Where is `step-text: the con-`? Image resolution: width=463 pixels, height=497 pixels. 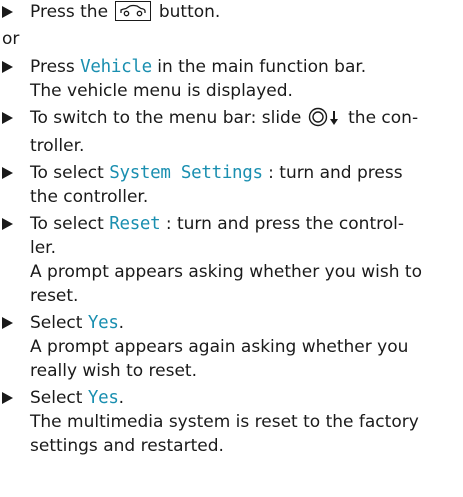
step-text: the con- is located at coordinates (383, 118).